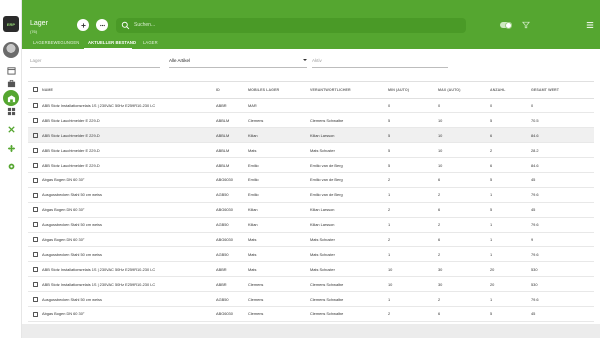  I want to click on select-all-checkbox, so click(35, 90).